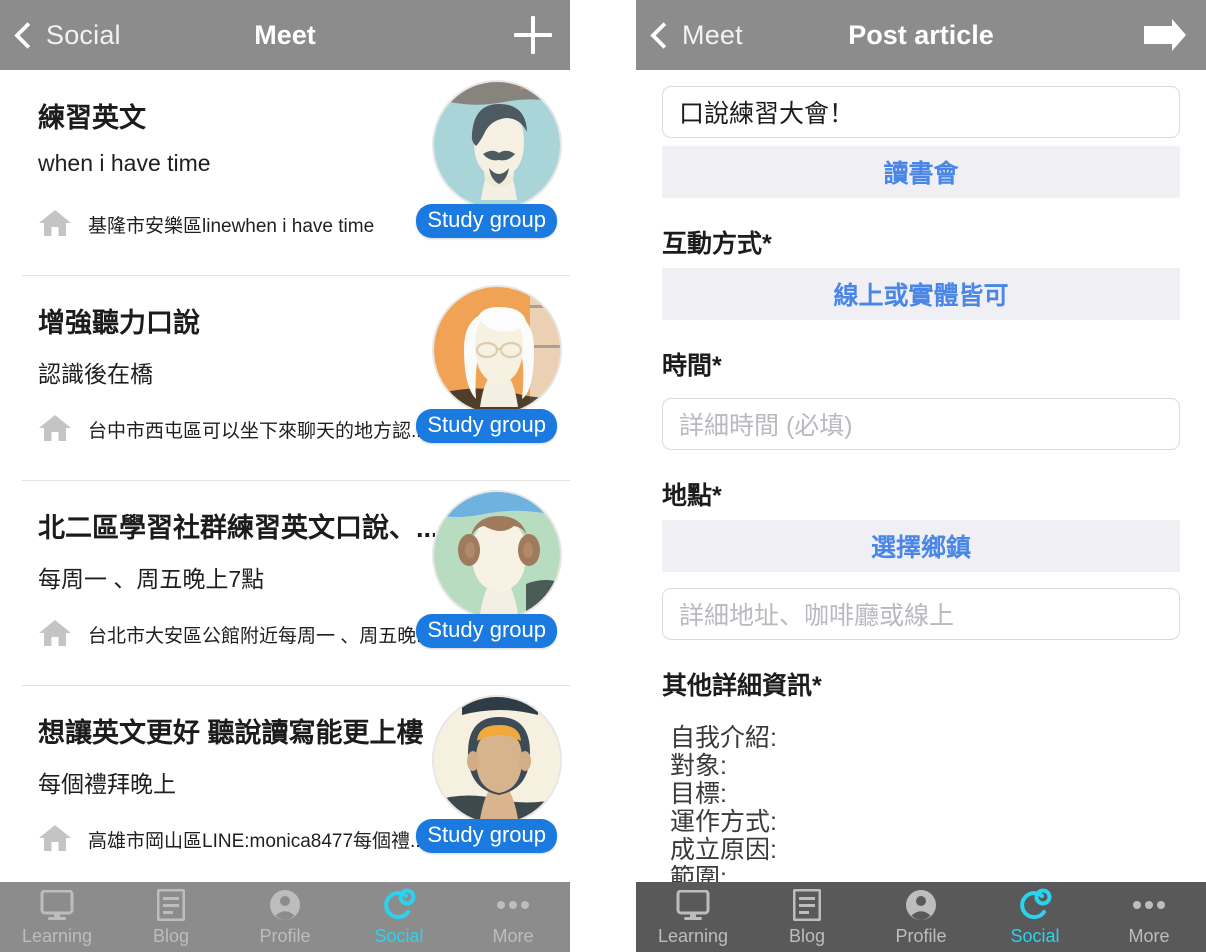 Image resolution: width=1206 pixels, height=952 pixels. What do you see at coordinates (497, 145) in the screenshot?
I see `avatar-bearded-man` at bounding box center [497, 145].